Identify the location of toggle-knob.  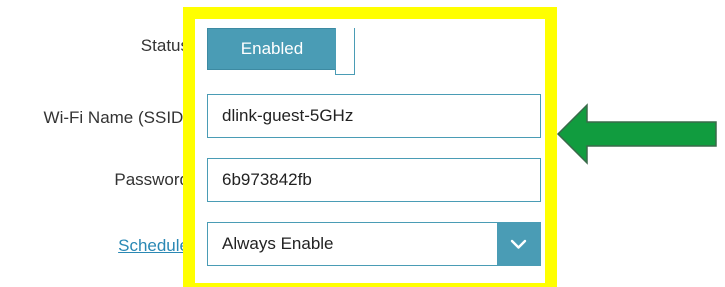
(345, 51).